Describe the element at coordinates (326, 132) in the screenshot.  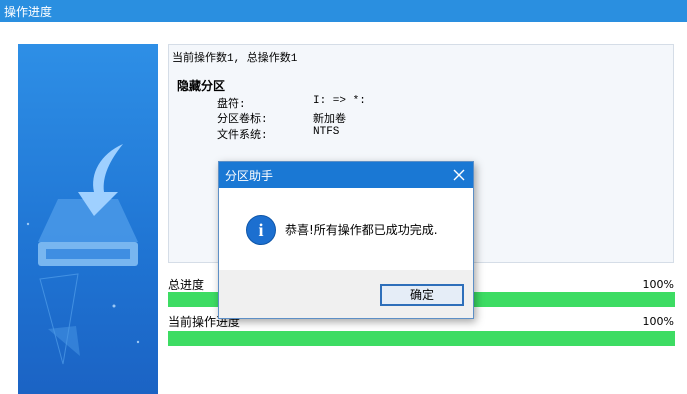
I see `file-system-value: NTFS` at that location.